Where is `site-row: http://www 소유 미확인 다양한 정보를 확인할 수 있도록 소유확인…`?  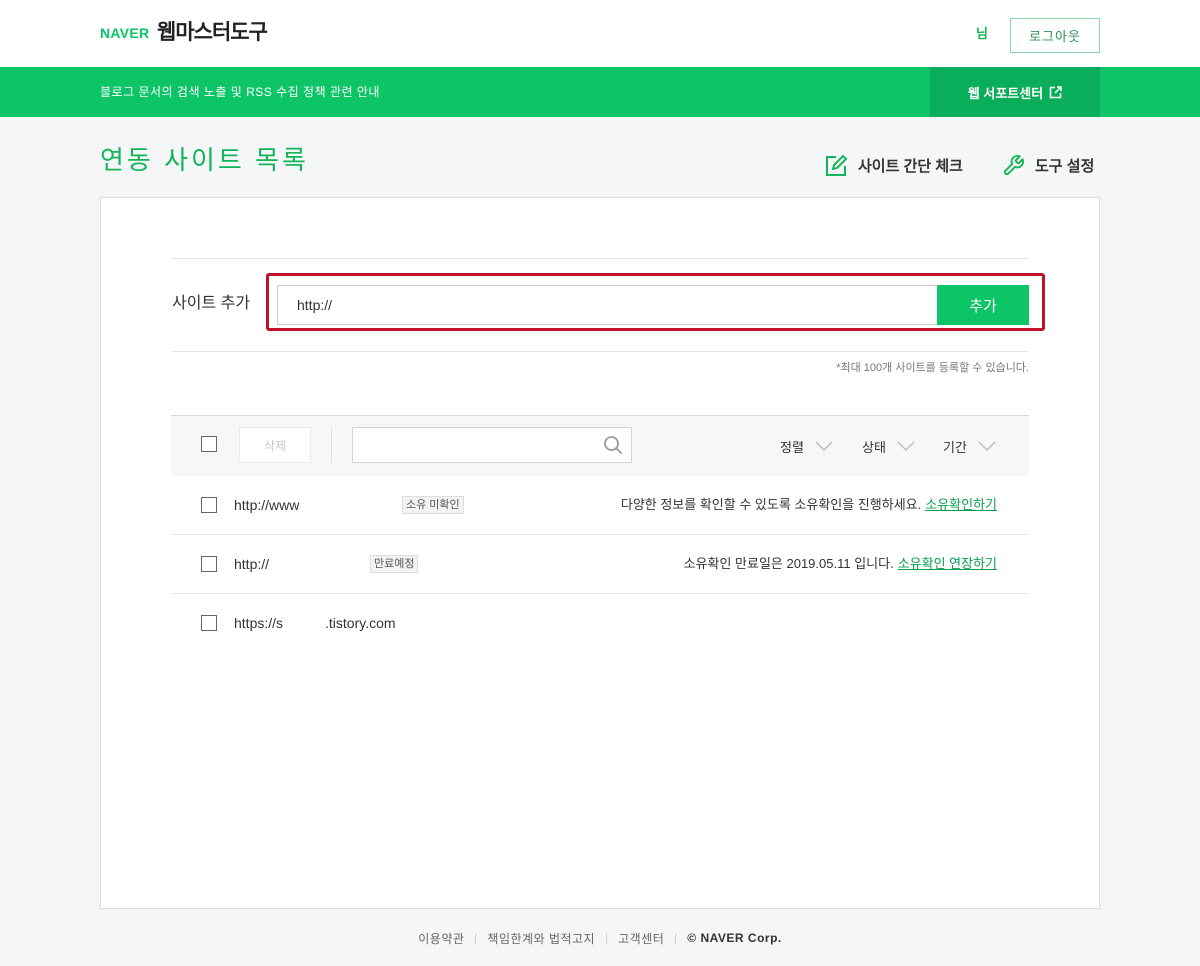
site-row: http://www 소유 미확인 다양한 정보를 확인할 수 있도록 소유확인… is located at coordinates (600, 505).